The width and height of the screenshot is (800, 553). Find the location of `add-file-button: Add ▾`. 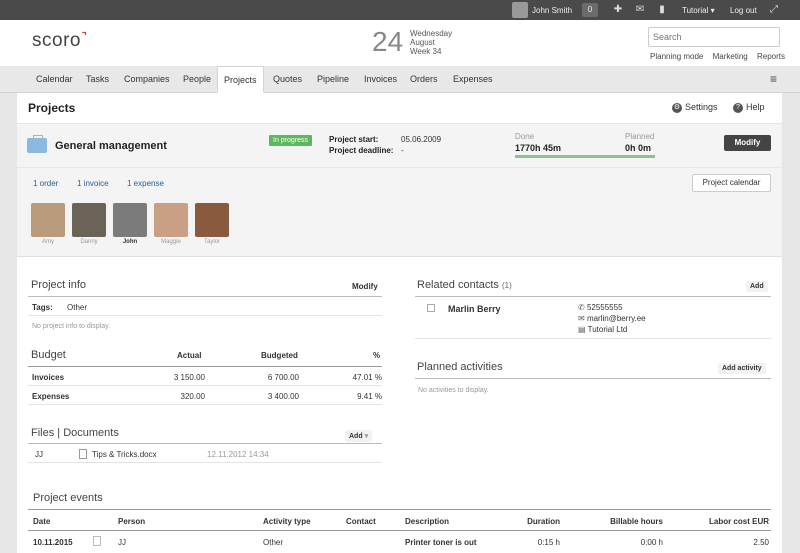

add-file-button: Add ▾ is located at coordinates (359, 436).